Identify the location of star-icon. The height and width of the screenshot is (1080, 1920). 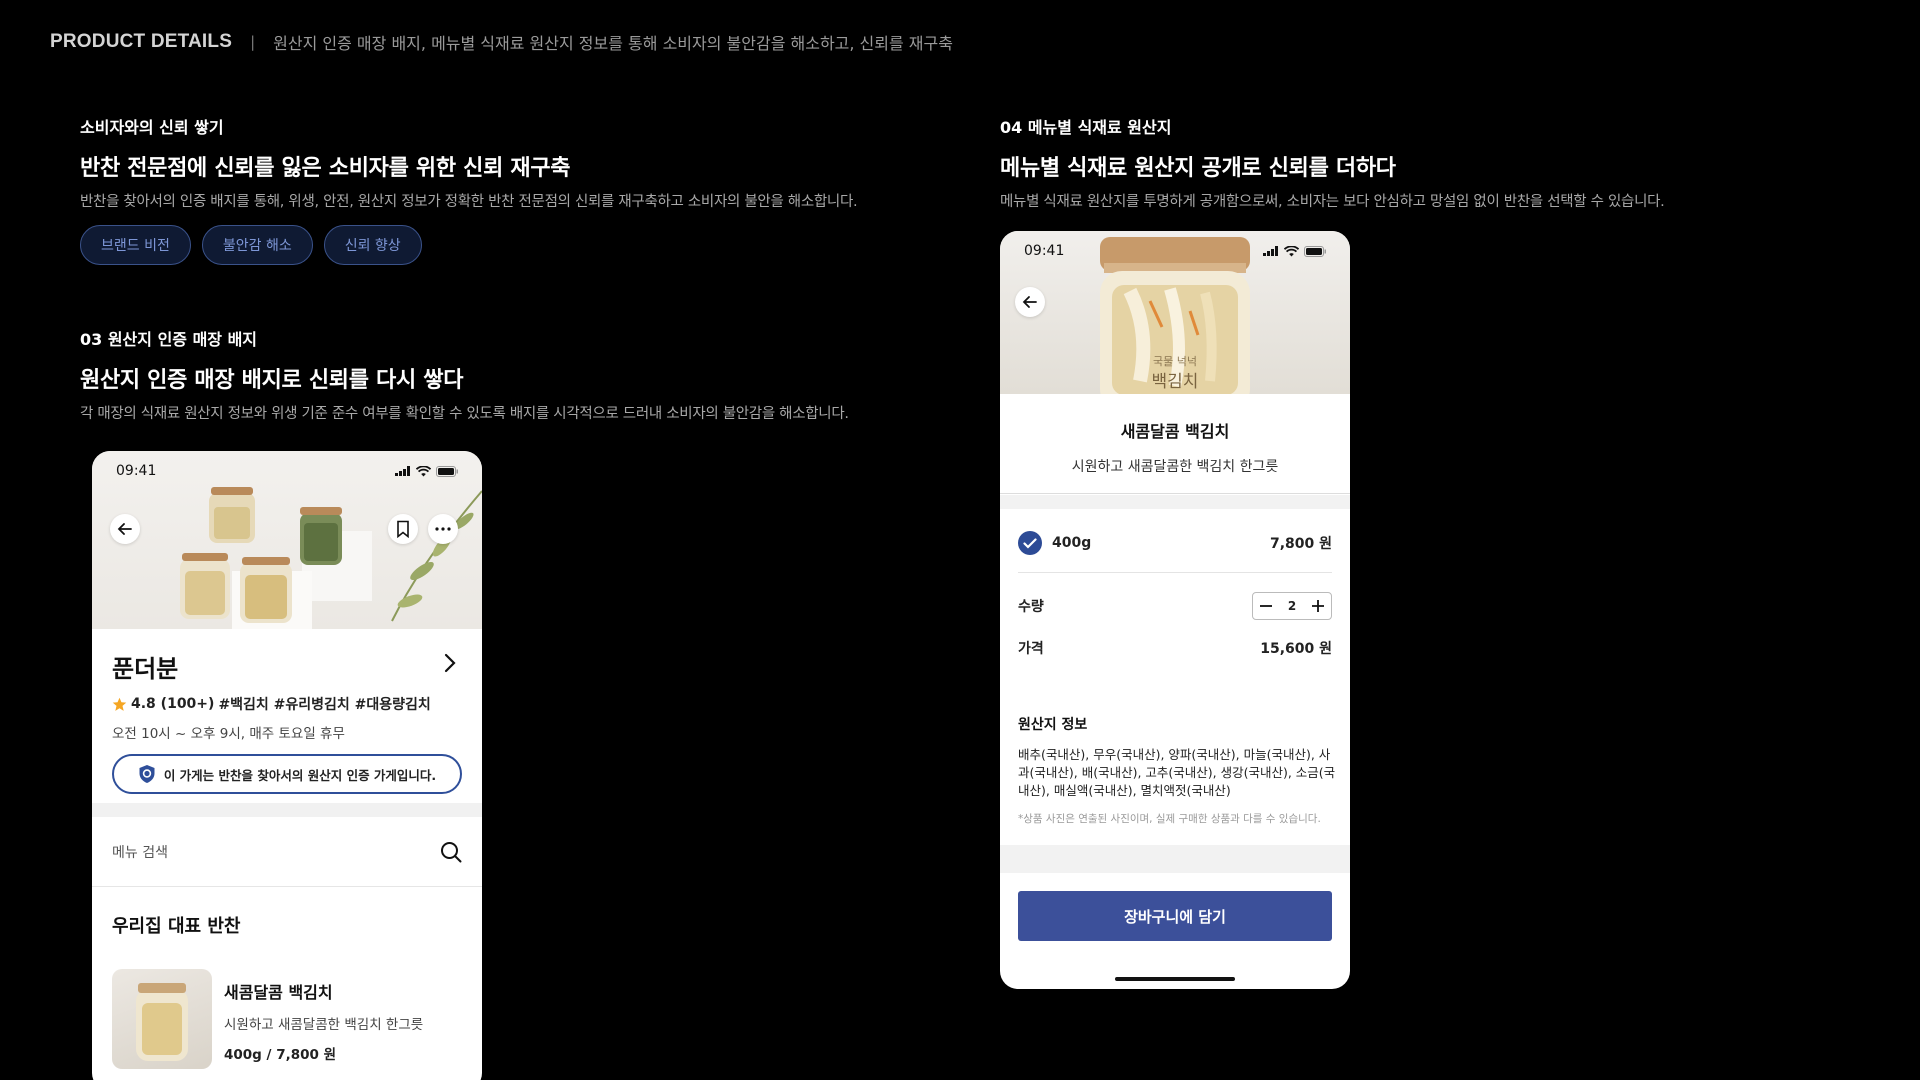
(119, 704).